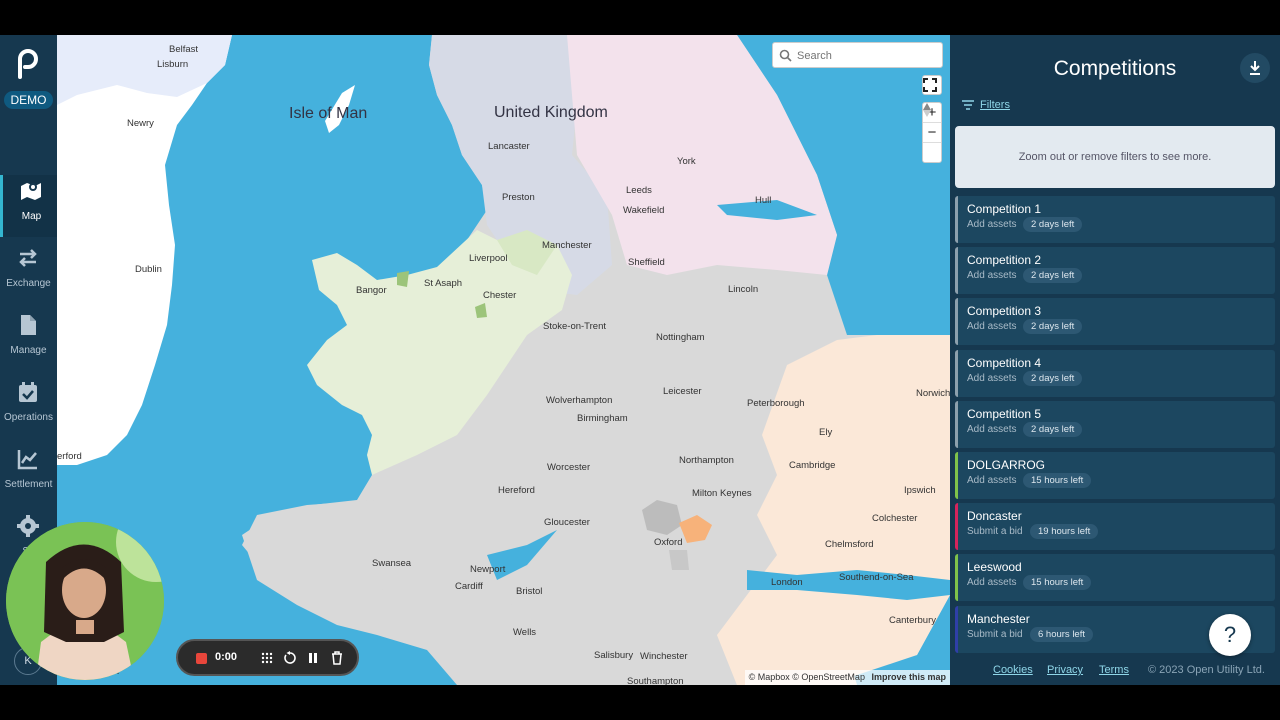 The image size is (1280, 720). Describe the element at coordinates (812, 465) in the screenshot. I see `map-label: Cambridge` at that location.